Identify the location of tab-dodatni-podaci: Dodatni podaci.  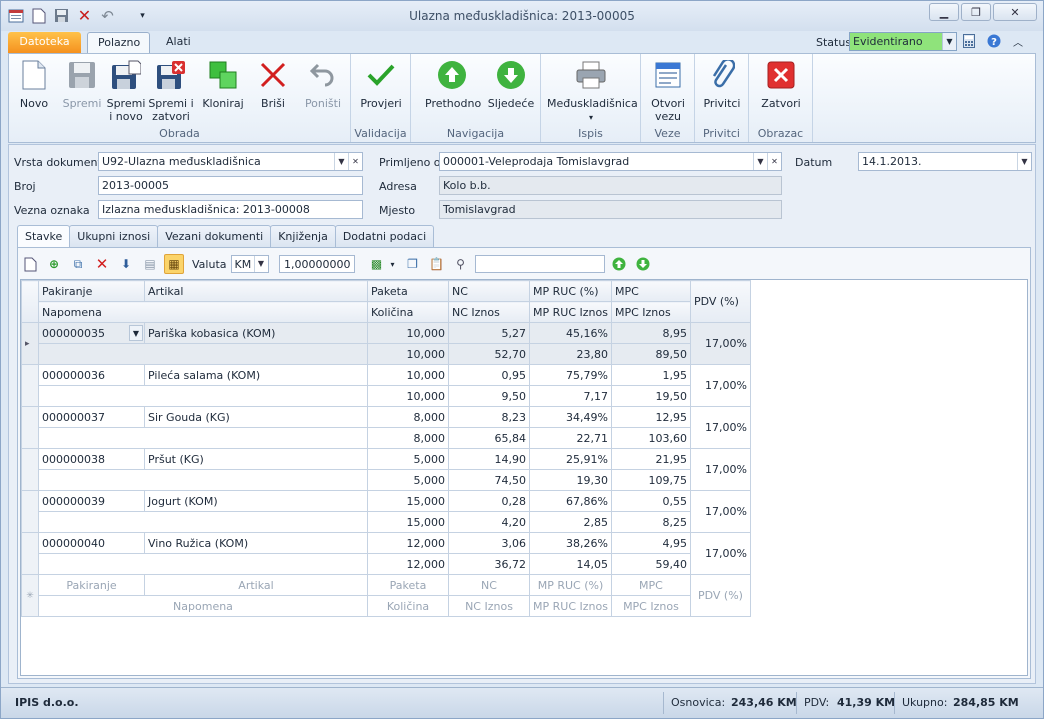
(384, 236).